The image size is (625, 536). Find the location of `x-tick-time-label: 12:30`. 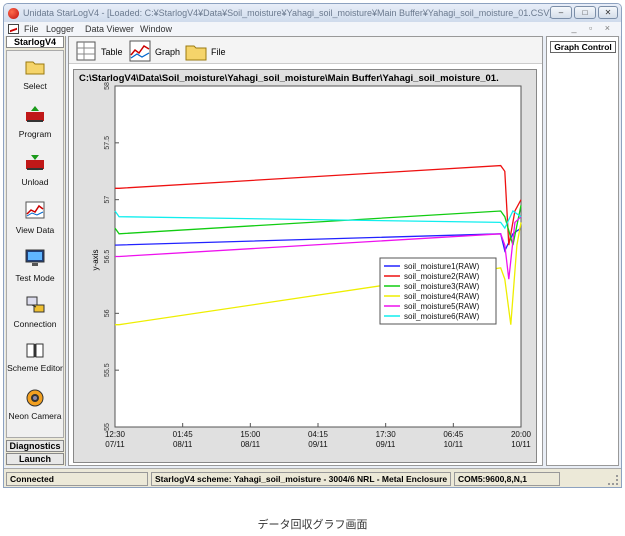

x-tick-time-label: 12:30 is located at coordinates (115, 434).